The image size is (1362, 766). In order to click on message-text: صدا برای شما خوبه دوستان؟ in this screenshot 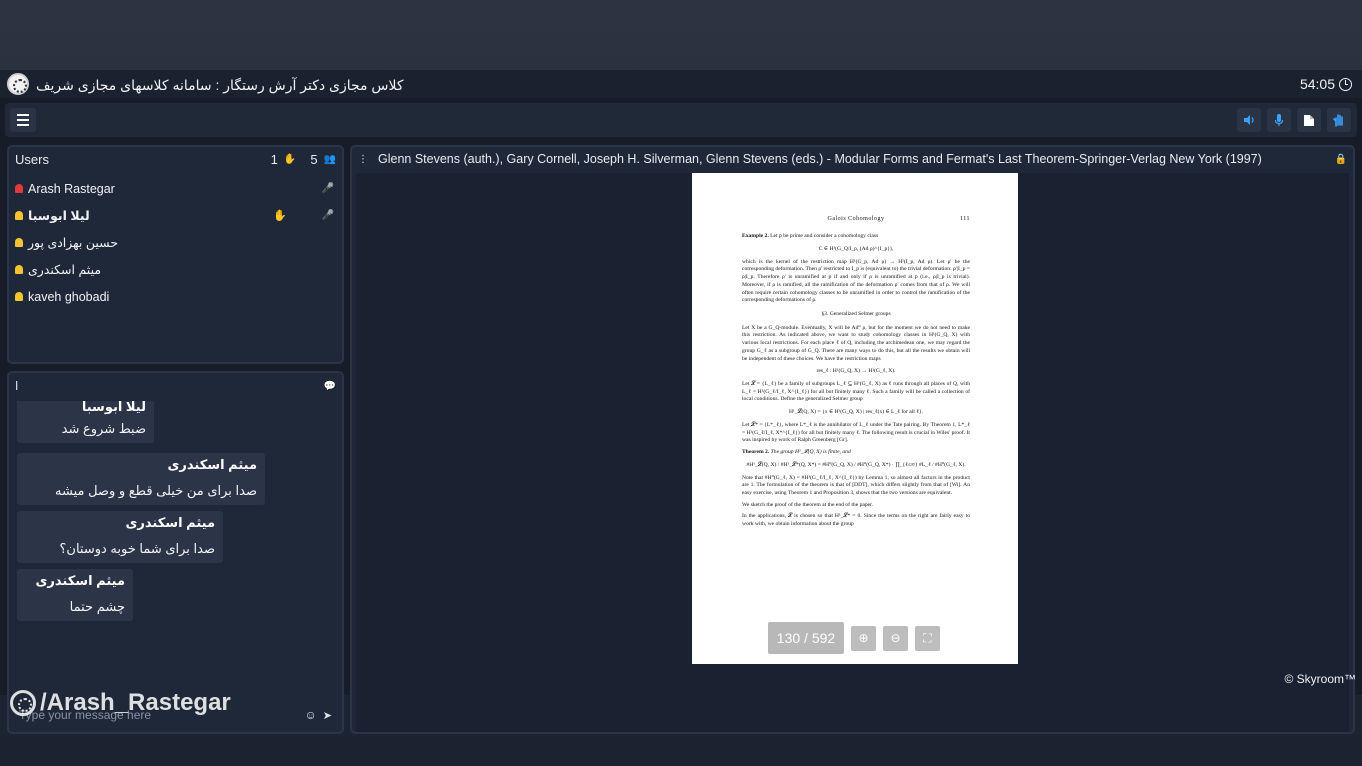, I will do `click(137, 548)`.